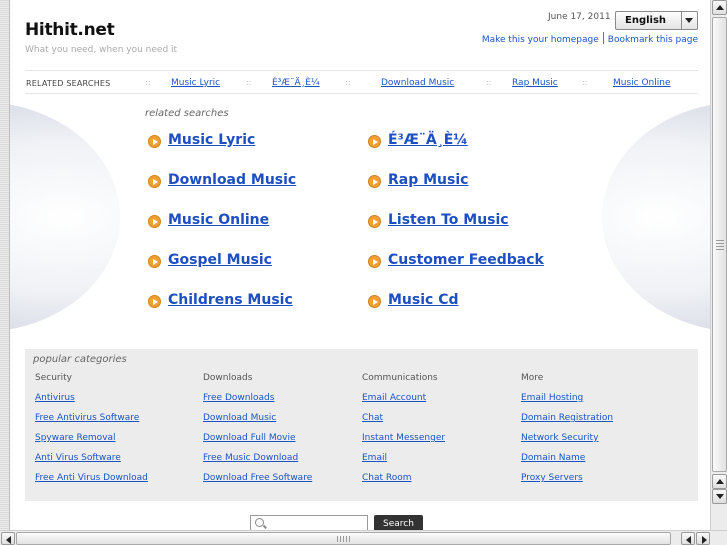  Describe the element at coordinates (91, 443) in the screenshot. I see `category-link: Spyware Removal` at that location.